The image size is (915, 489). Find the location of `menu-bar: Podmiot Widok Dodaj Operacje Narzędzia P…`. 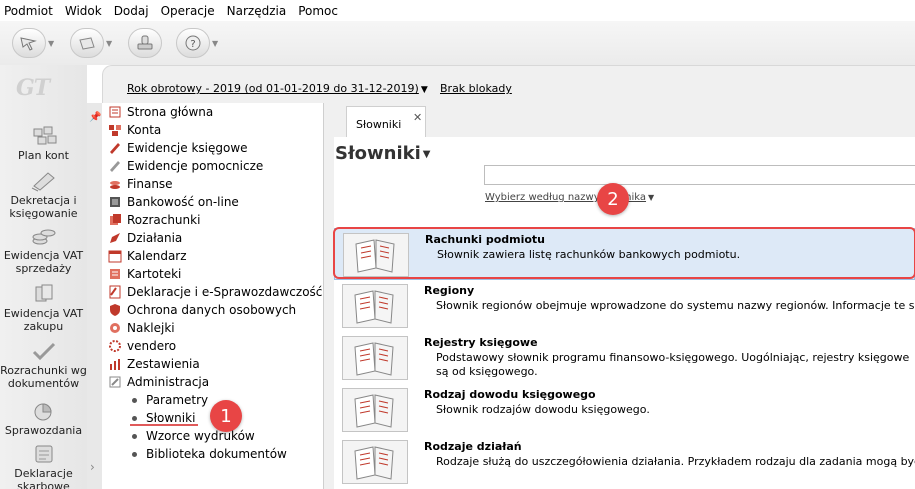

menu-bar: Podmiot Widok Dodaj Operacje Narzędzia P… is located at coordinates (457, 10).